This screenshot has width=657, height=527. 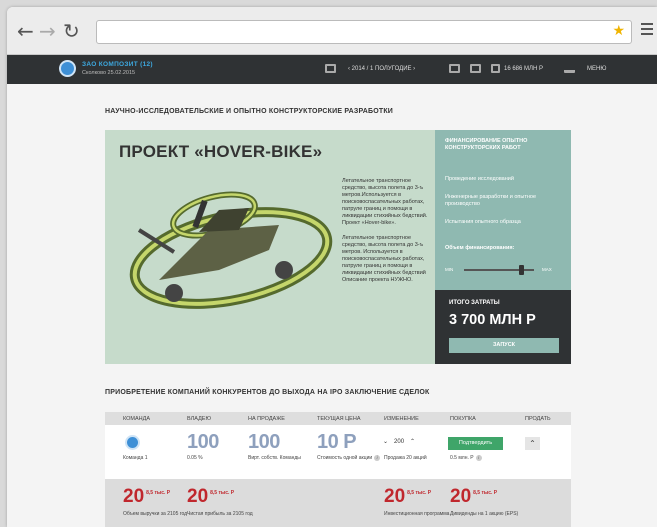 I want to click on own-percent: 0.05 %, so click(x=195, y=458).